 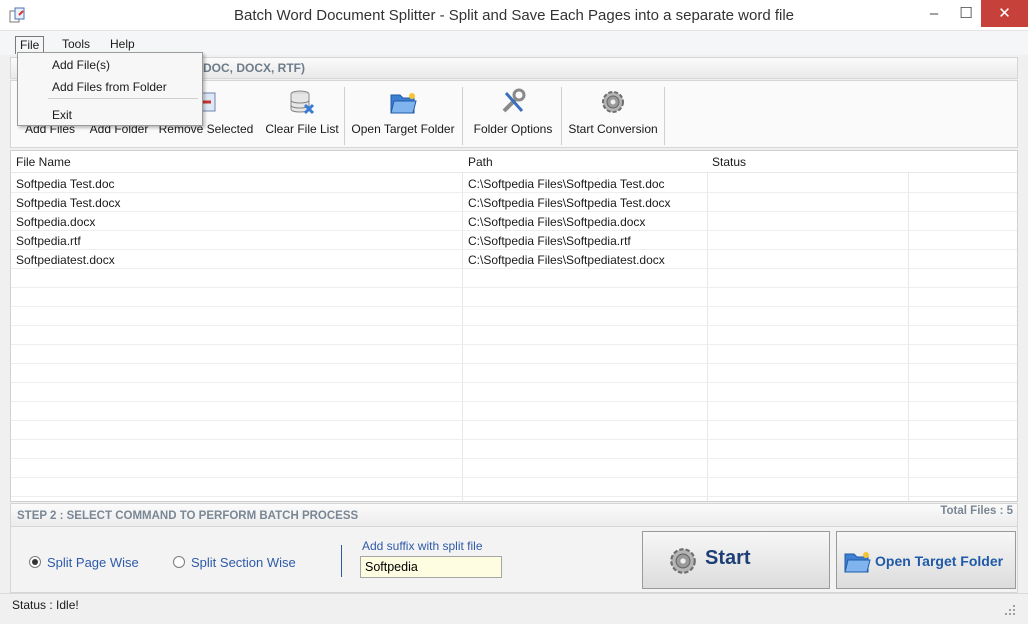 What do you see at coordinates (43, 162) in the screenshot?
I see `column-header-file-name: File Name` at bounding box center [43, 162].